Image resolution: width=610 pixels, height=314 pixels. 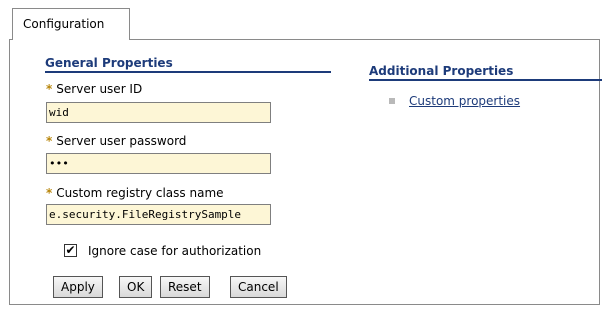 What do you see at coordinates (158, 214) in the screenshot?
I see `custom-registry-class-name-input` at bounding box center [158, 214].